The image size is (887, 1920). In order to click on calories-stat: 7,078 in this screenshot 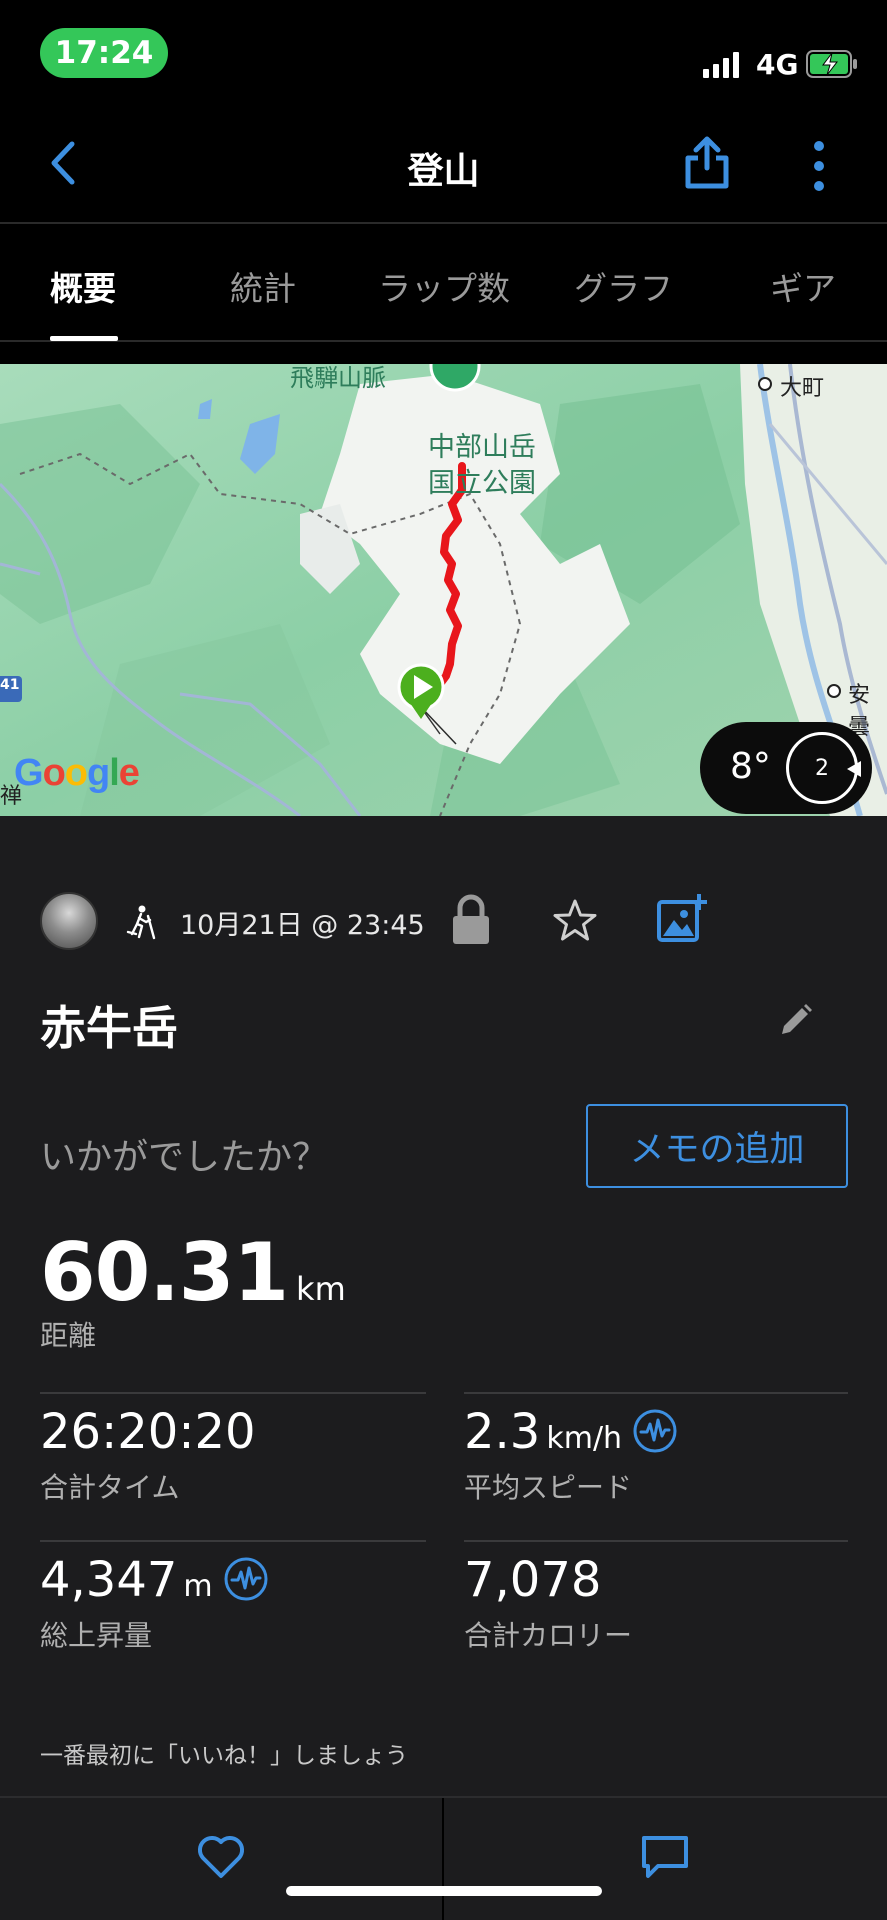, I will do `click(532, 1580)`.